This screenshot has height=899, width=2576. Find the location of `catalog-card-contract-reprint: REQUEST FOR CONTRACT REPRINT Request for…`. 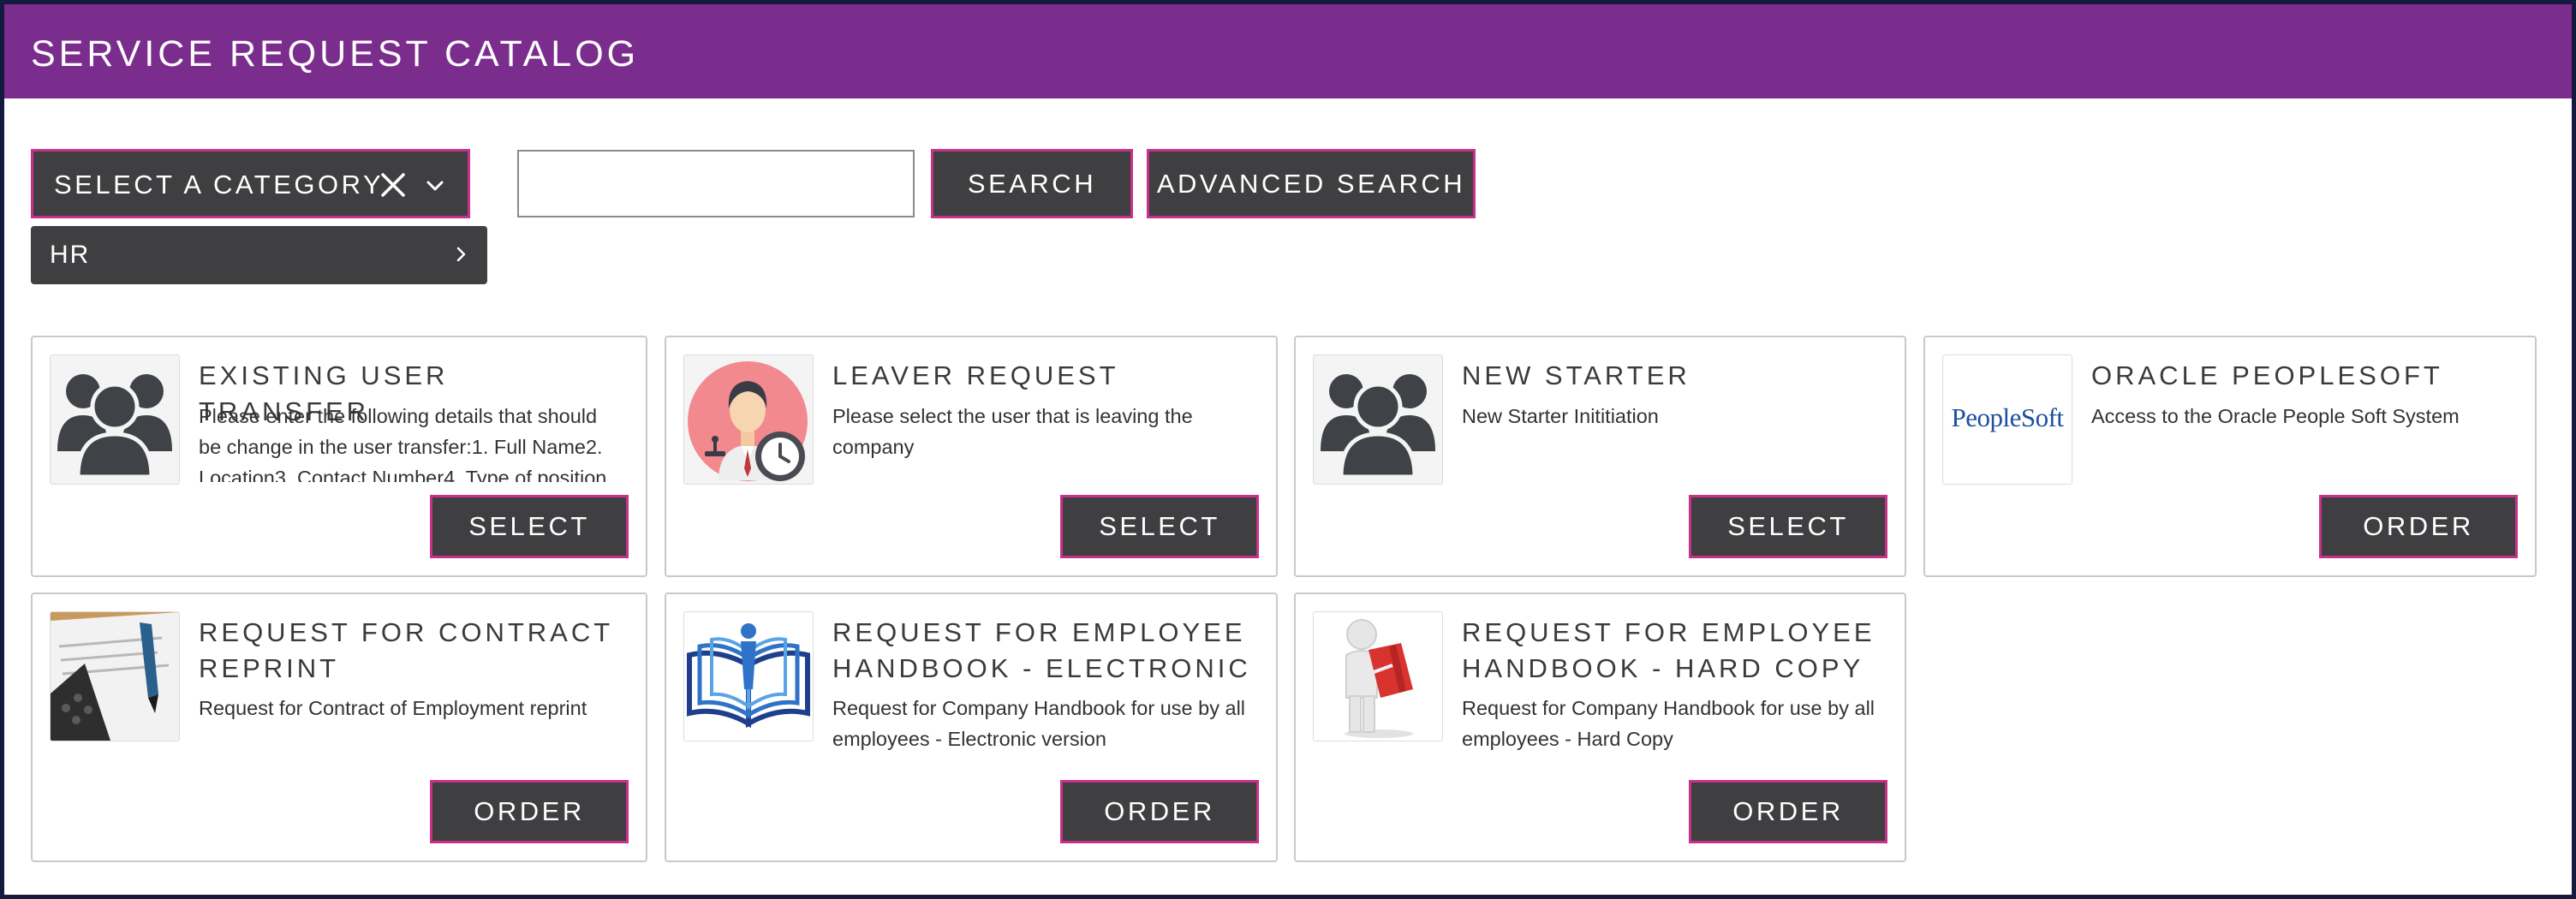

catalog-card-contract-reprint: REQUEST FOR CONTRACT REPRINT Request for… is located at coordinates (339, 727).